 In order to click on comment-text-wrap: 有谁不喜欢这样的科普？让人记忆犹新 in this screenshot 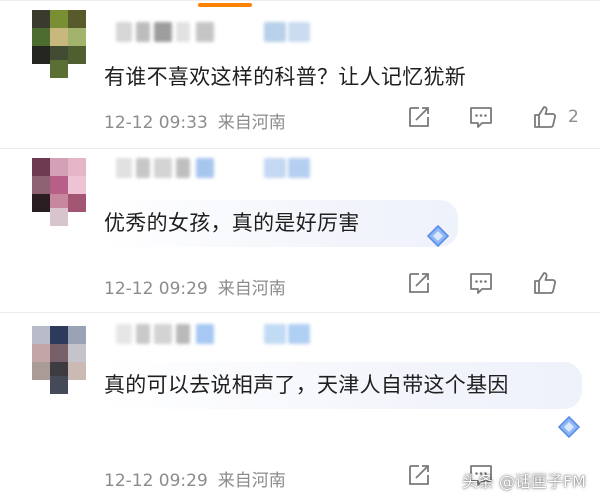, I will do `click(290, 77)`.